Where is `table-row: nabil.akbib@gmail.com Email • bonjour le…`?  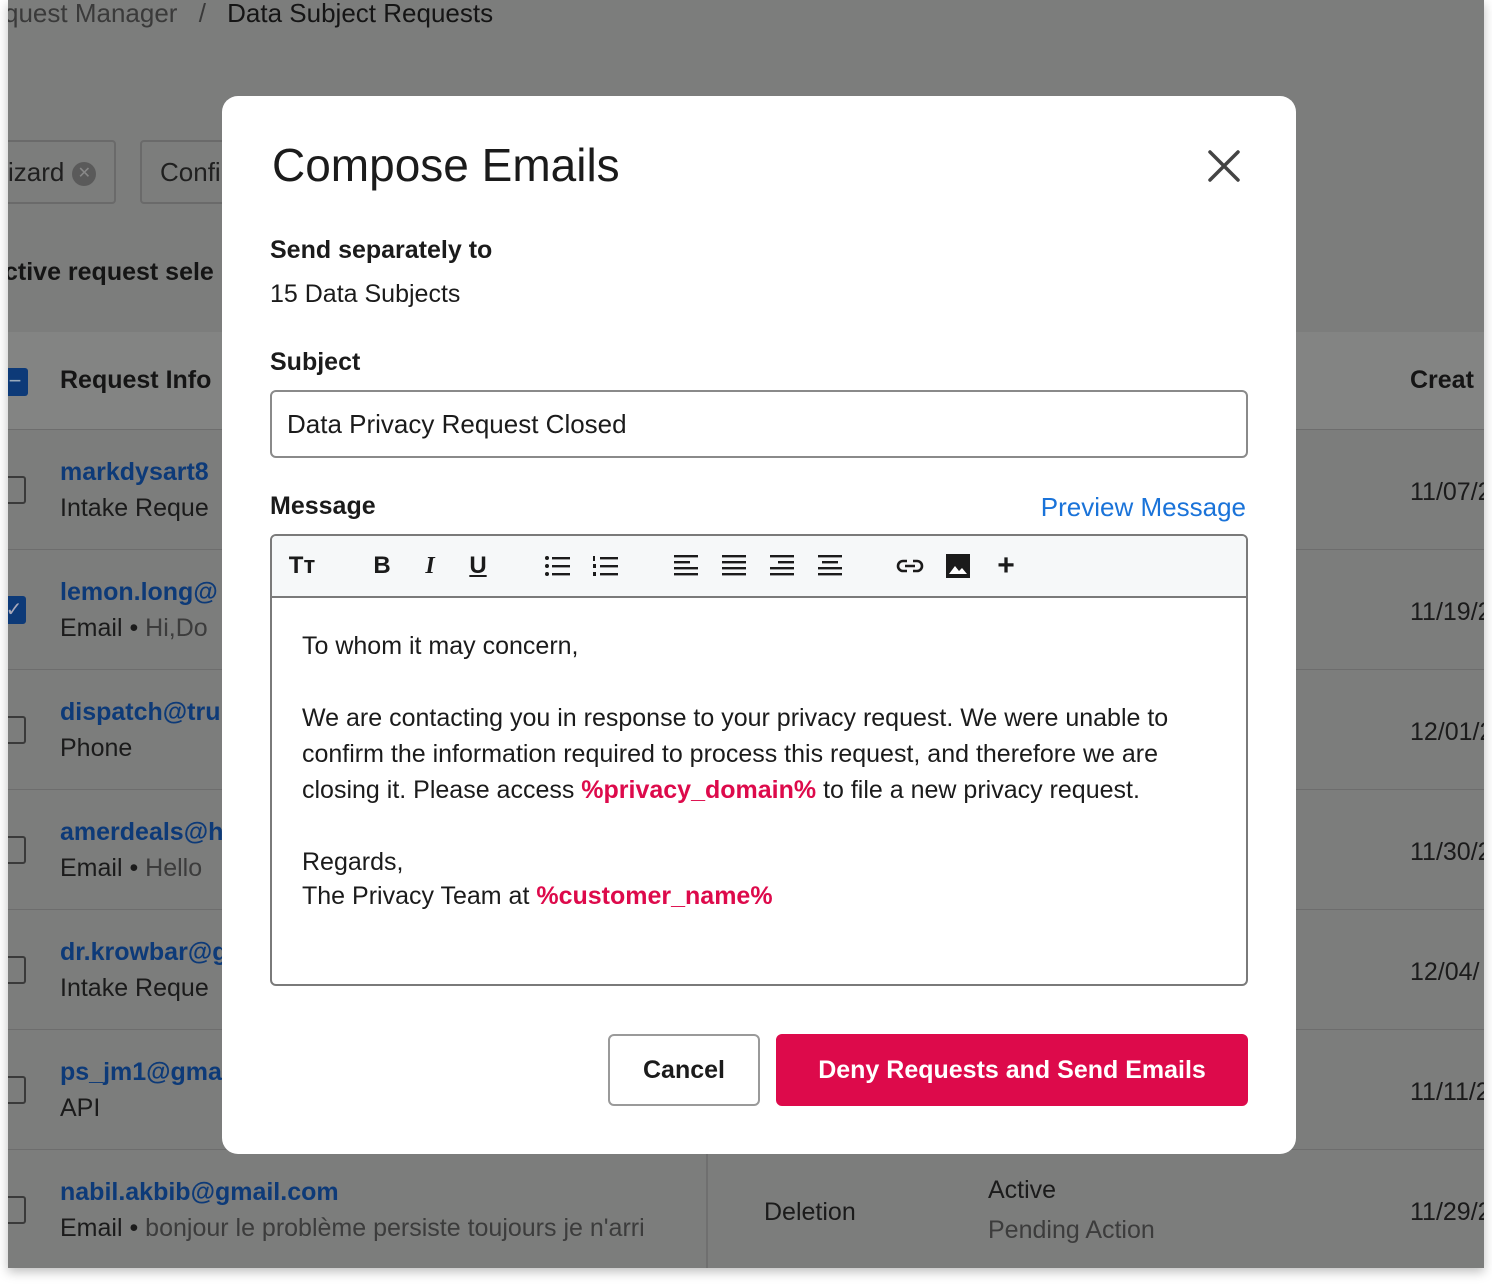 table-row: nabil.akbib@gmail.com Email • bonjour le… is located at coordinates (746, 1209).